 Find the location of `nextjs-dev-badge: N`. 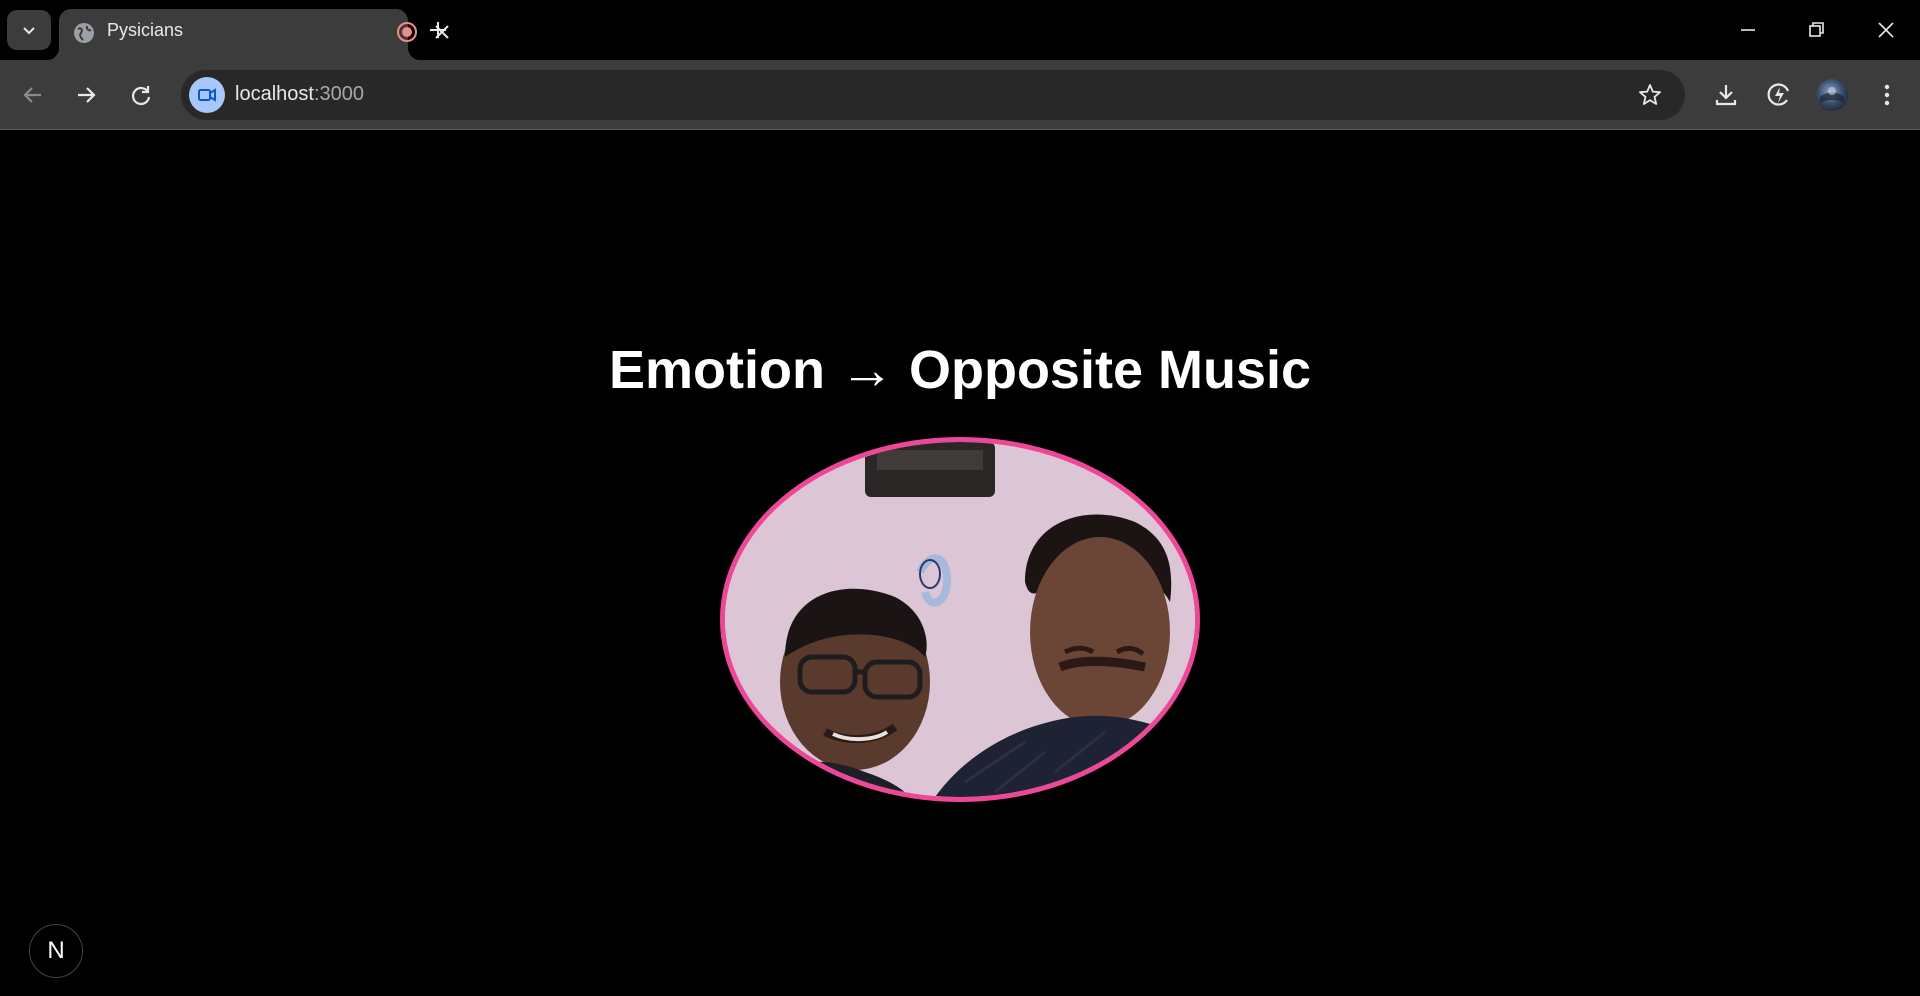

nextjs-dev-badge: N is located at coordinates (56, 951).